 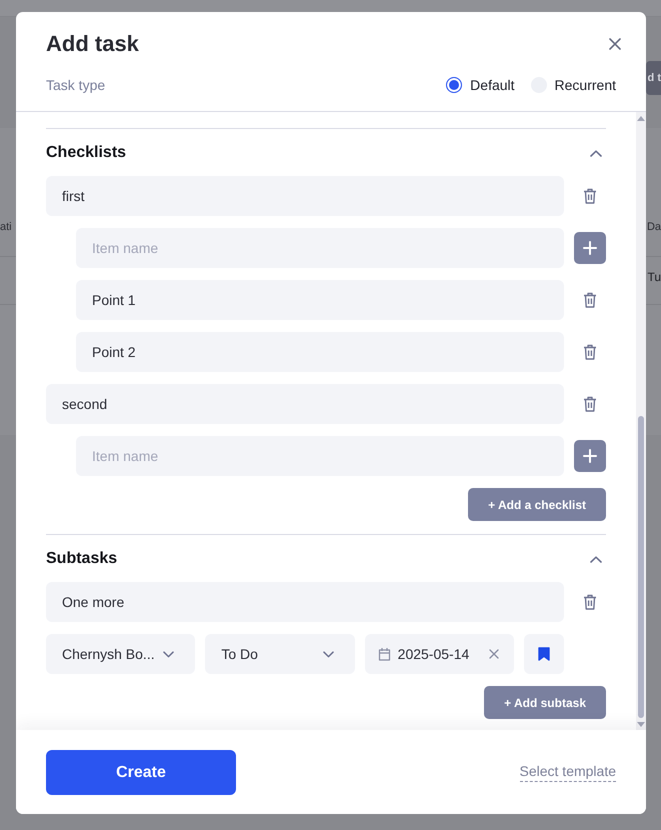 I want to click on calendar-icon, so click(x=384, y=654).